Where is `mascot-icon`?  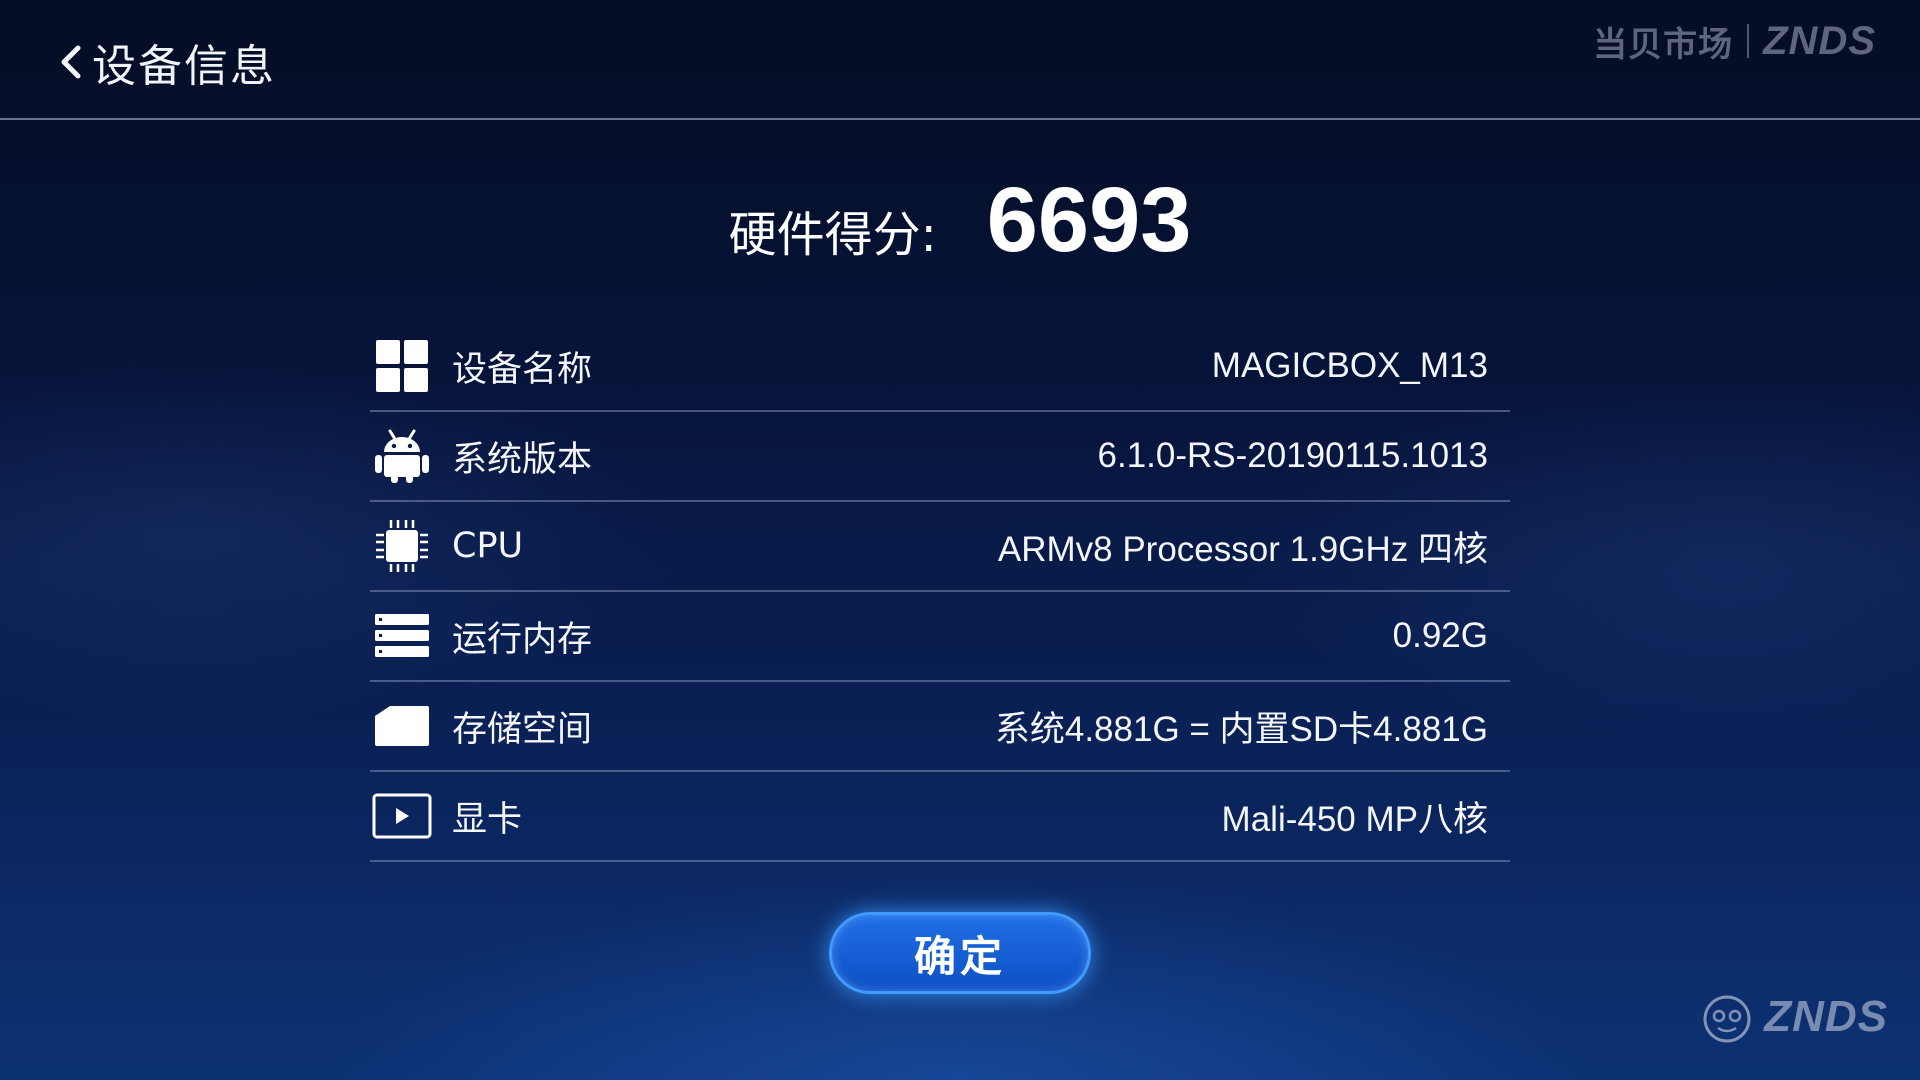
mascot-icon is located at coordinates (1727, 1019).